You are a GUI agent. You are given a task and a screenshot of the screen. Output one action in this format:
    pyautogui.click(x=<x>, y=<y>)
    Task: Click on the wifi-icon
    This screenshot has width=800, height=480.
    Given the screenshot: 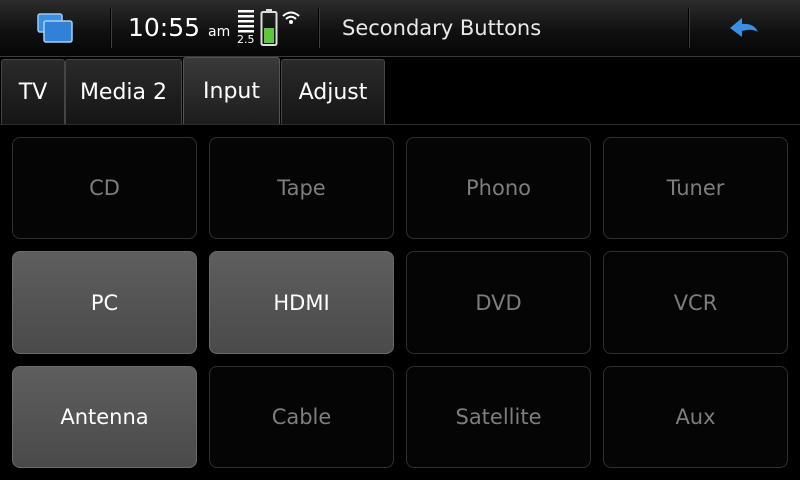 What is the action you would take?
    pyautogui.click(x=291, y=17)
    